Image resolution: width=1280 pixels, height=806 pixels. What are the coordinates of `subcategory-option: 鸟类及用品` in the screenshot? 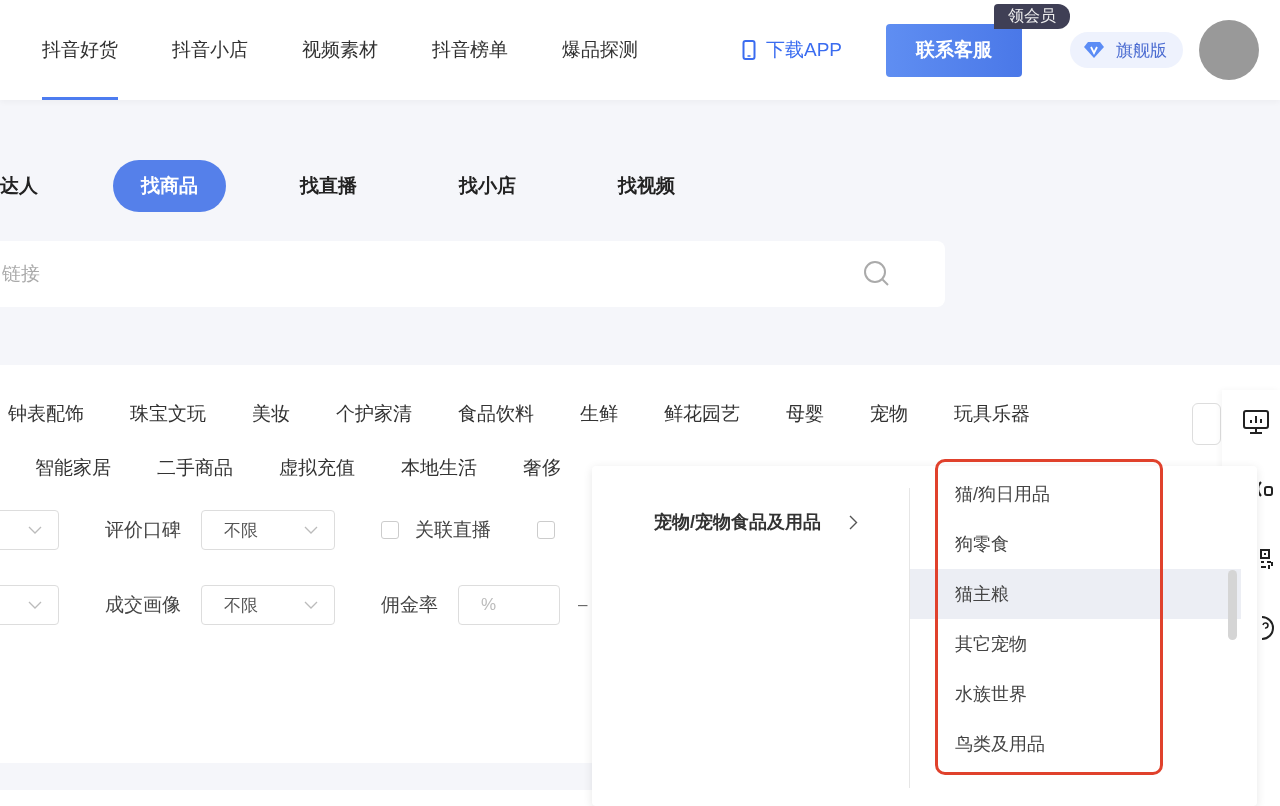 It's located at (1075, 744).